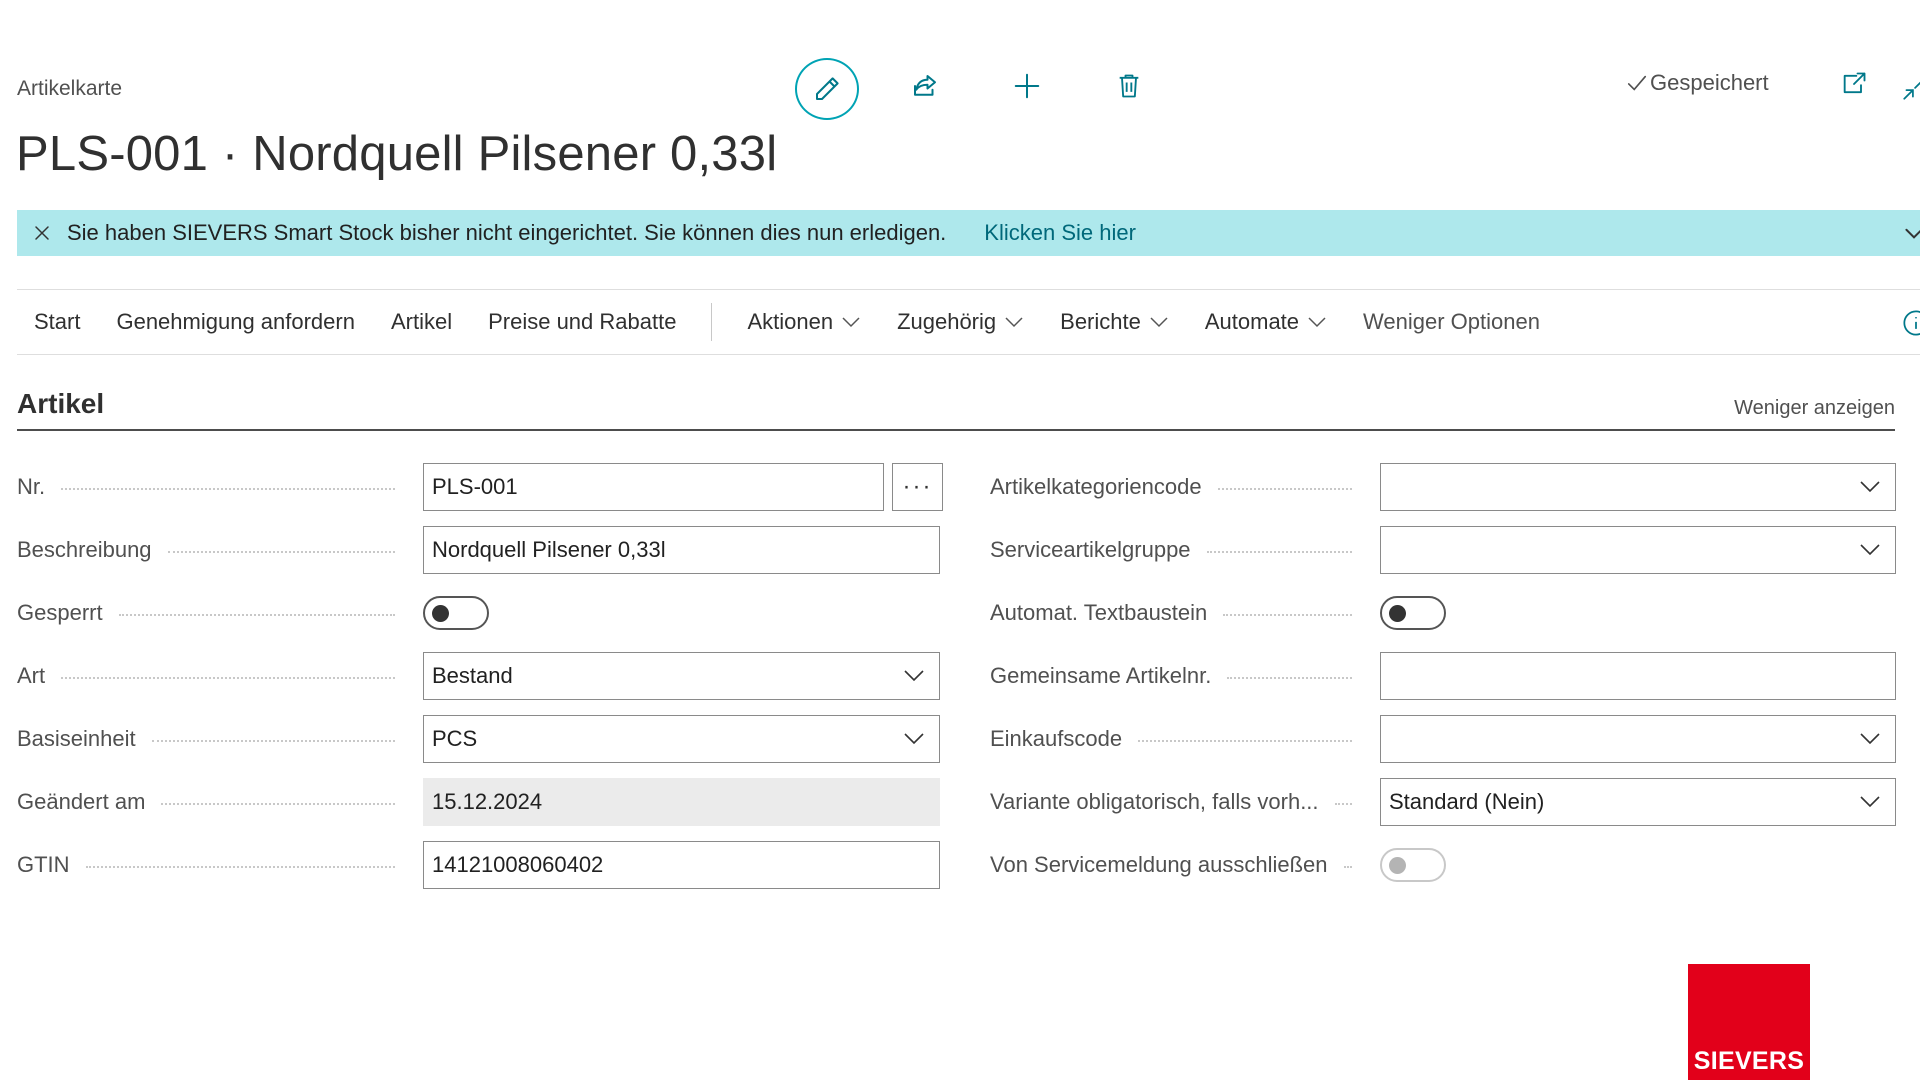 The width and height of the screenshot is (1920, 1080). What do you see at coordinates (1413, 613) in the screenshot?
I see `automat-textbaustein-toggle` at bounding box center [1413, 613].